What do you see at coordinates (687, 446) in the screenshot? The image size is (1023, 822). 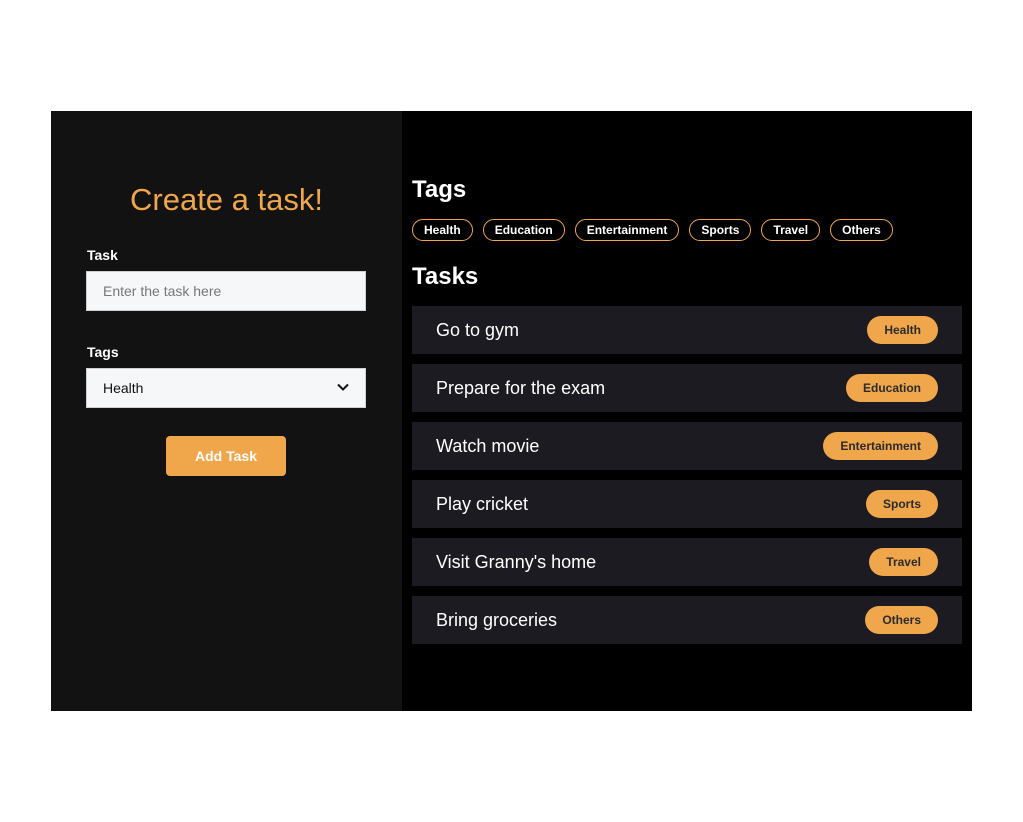 I see `task-item: Watch movie Entertainment` at bounding box center [687, 446].